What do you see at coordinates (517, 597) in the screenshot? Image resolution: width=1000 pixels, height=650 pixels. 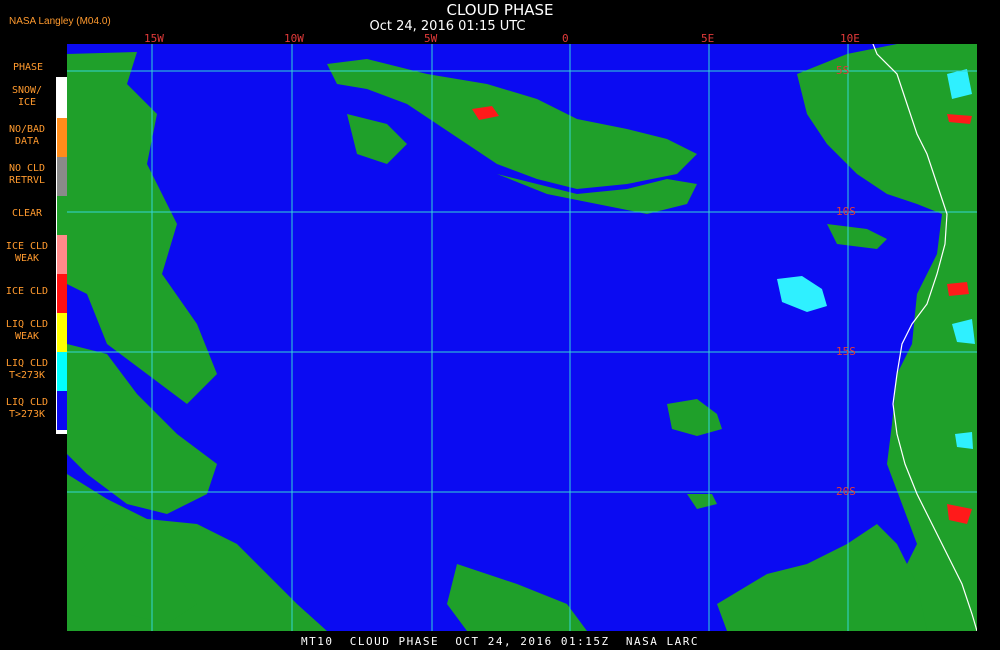 I see `clear-region-south-coast` at bounding box center [517, 597].